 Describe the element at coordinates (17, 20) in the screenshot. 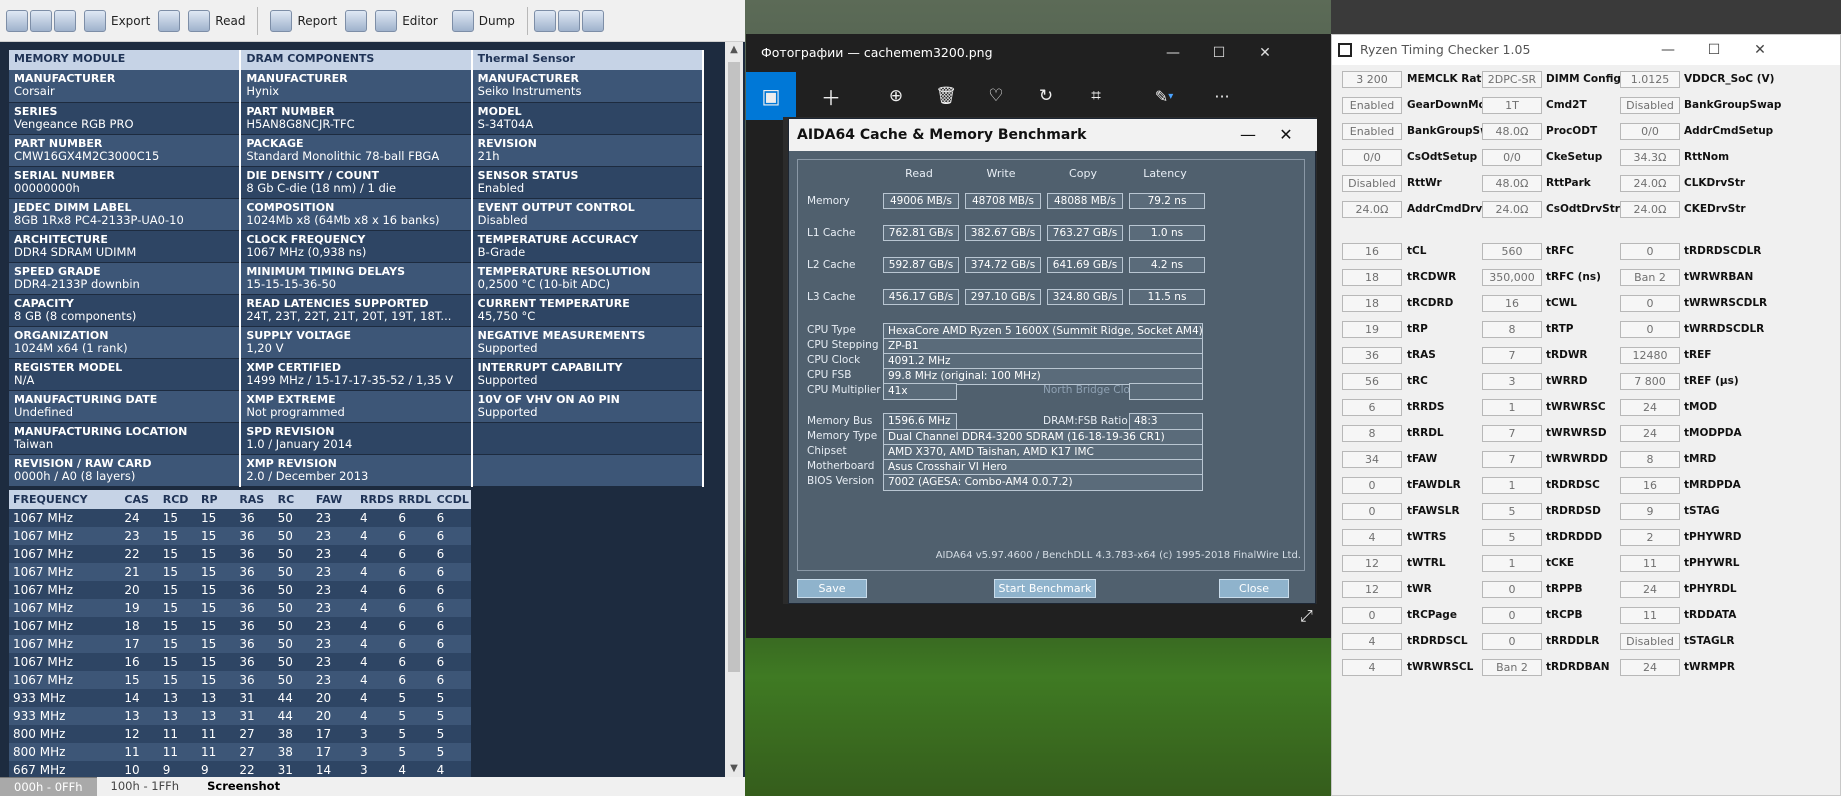

I see `settings-icon` at that location.